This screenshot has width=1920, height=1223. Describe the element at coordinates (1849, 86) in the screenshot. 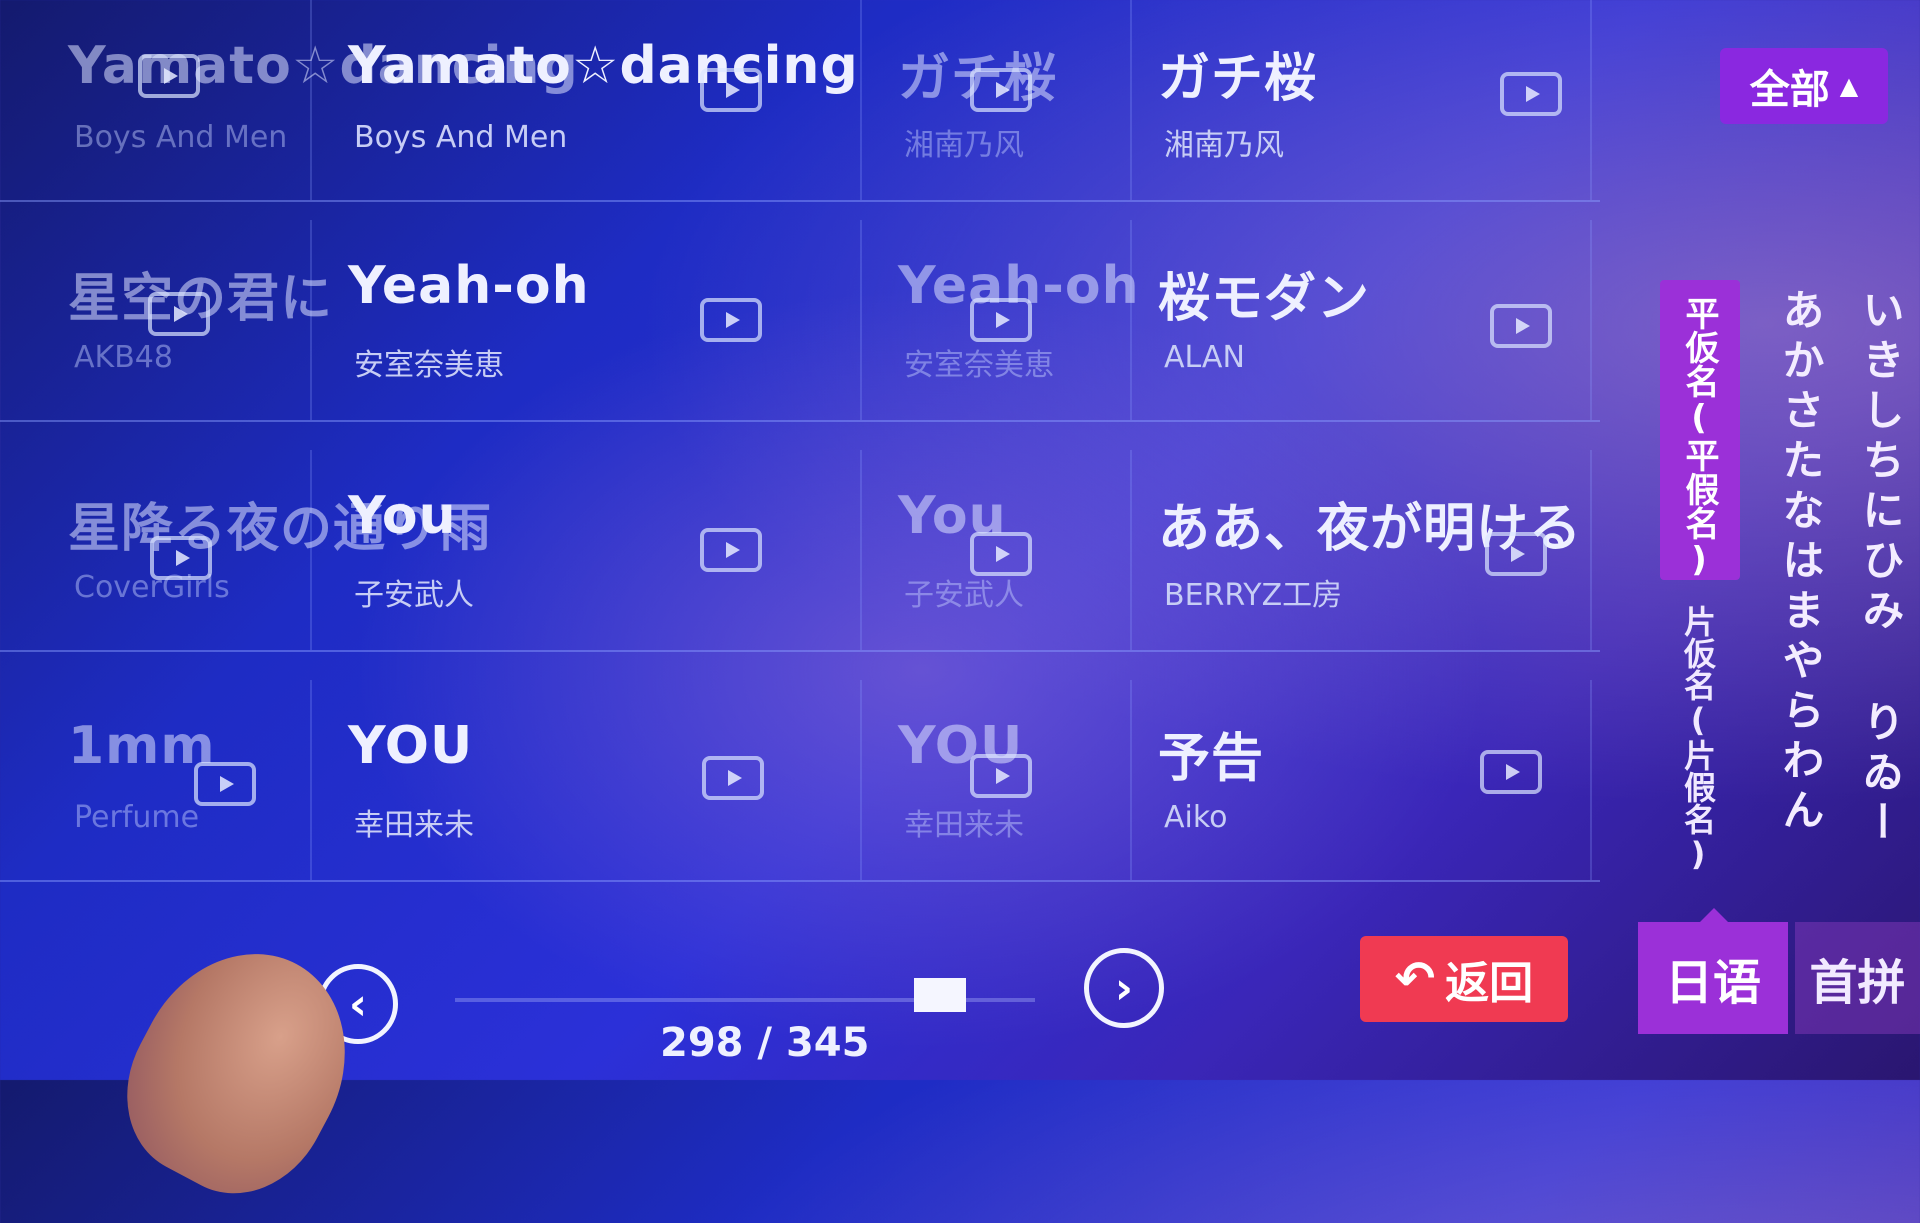

I see `triangle-up-icon: ▲` at that location.